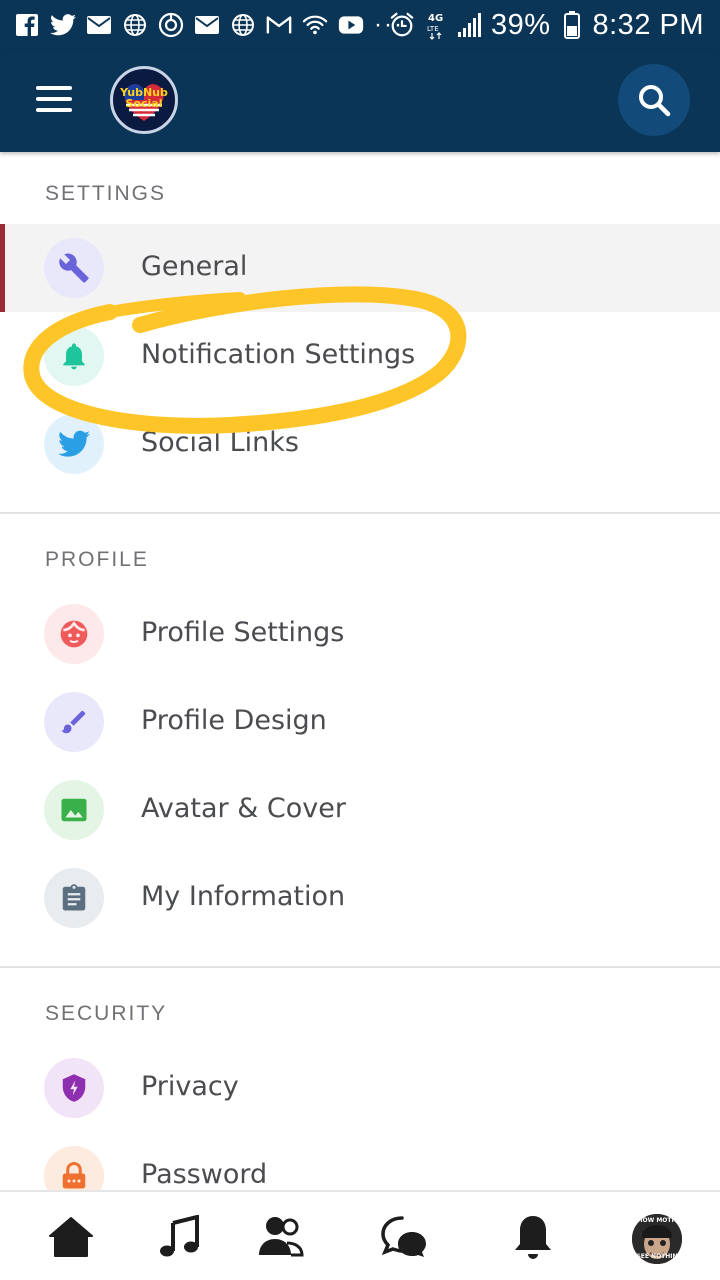 This screenshot has height=1280, width=720. Describe the element at coordinates (360, 810) in the screenshot. I see `menu-item-avatar-cover: Avatar & Cover` at that location.